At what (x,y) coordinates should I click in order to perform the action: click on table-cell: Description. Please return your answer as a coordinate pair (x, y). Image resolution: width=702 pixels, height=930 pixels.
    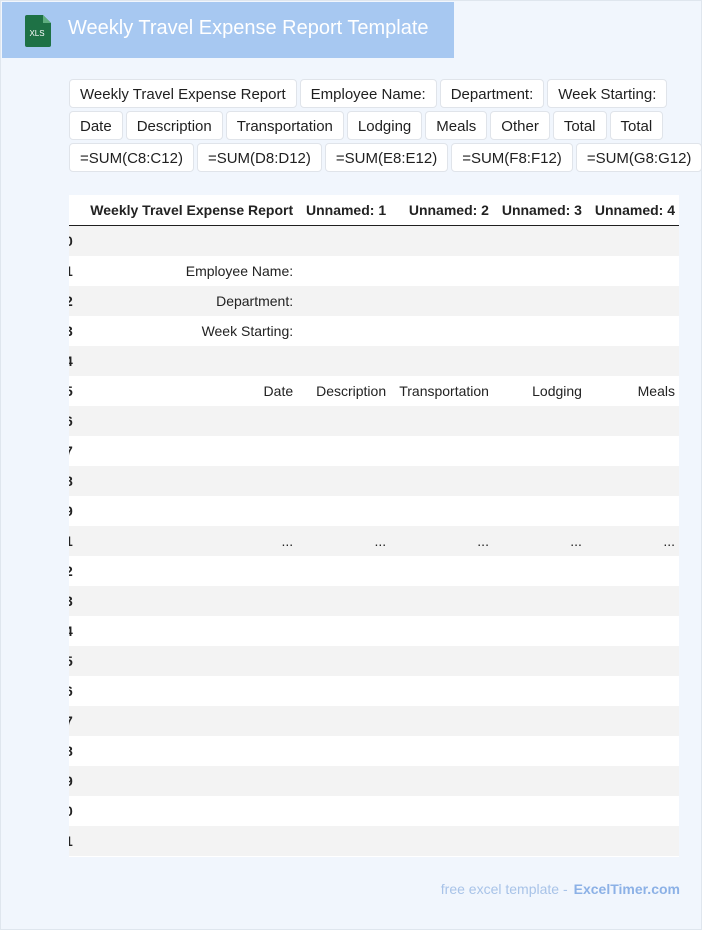
    Looking at the image, I should click on (343, 391).